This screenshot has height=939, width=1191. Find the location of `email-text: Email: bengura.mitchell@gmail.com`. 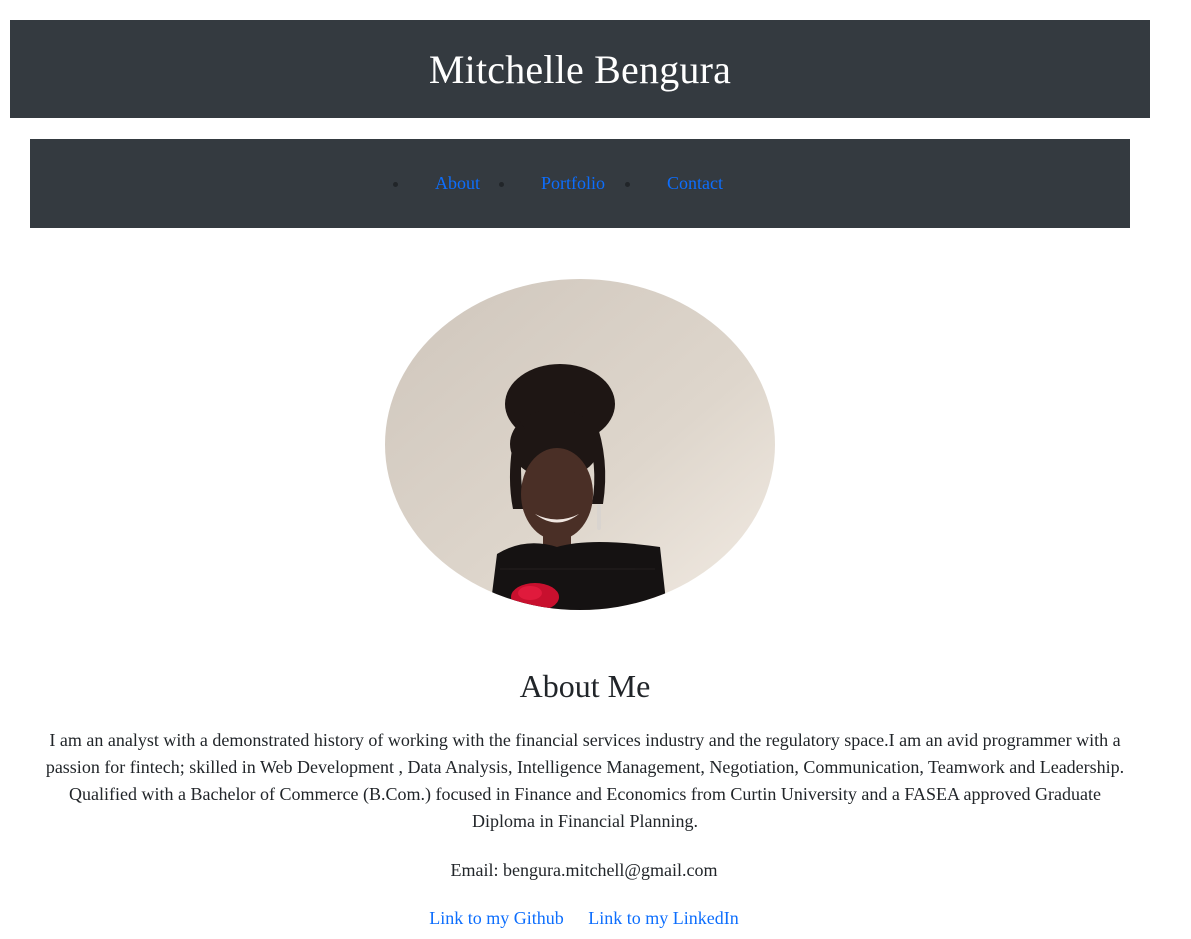

email-text: Email: bengura.mitchell@gmail.com is located at coordinates (584, 870).